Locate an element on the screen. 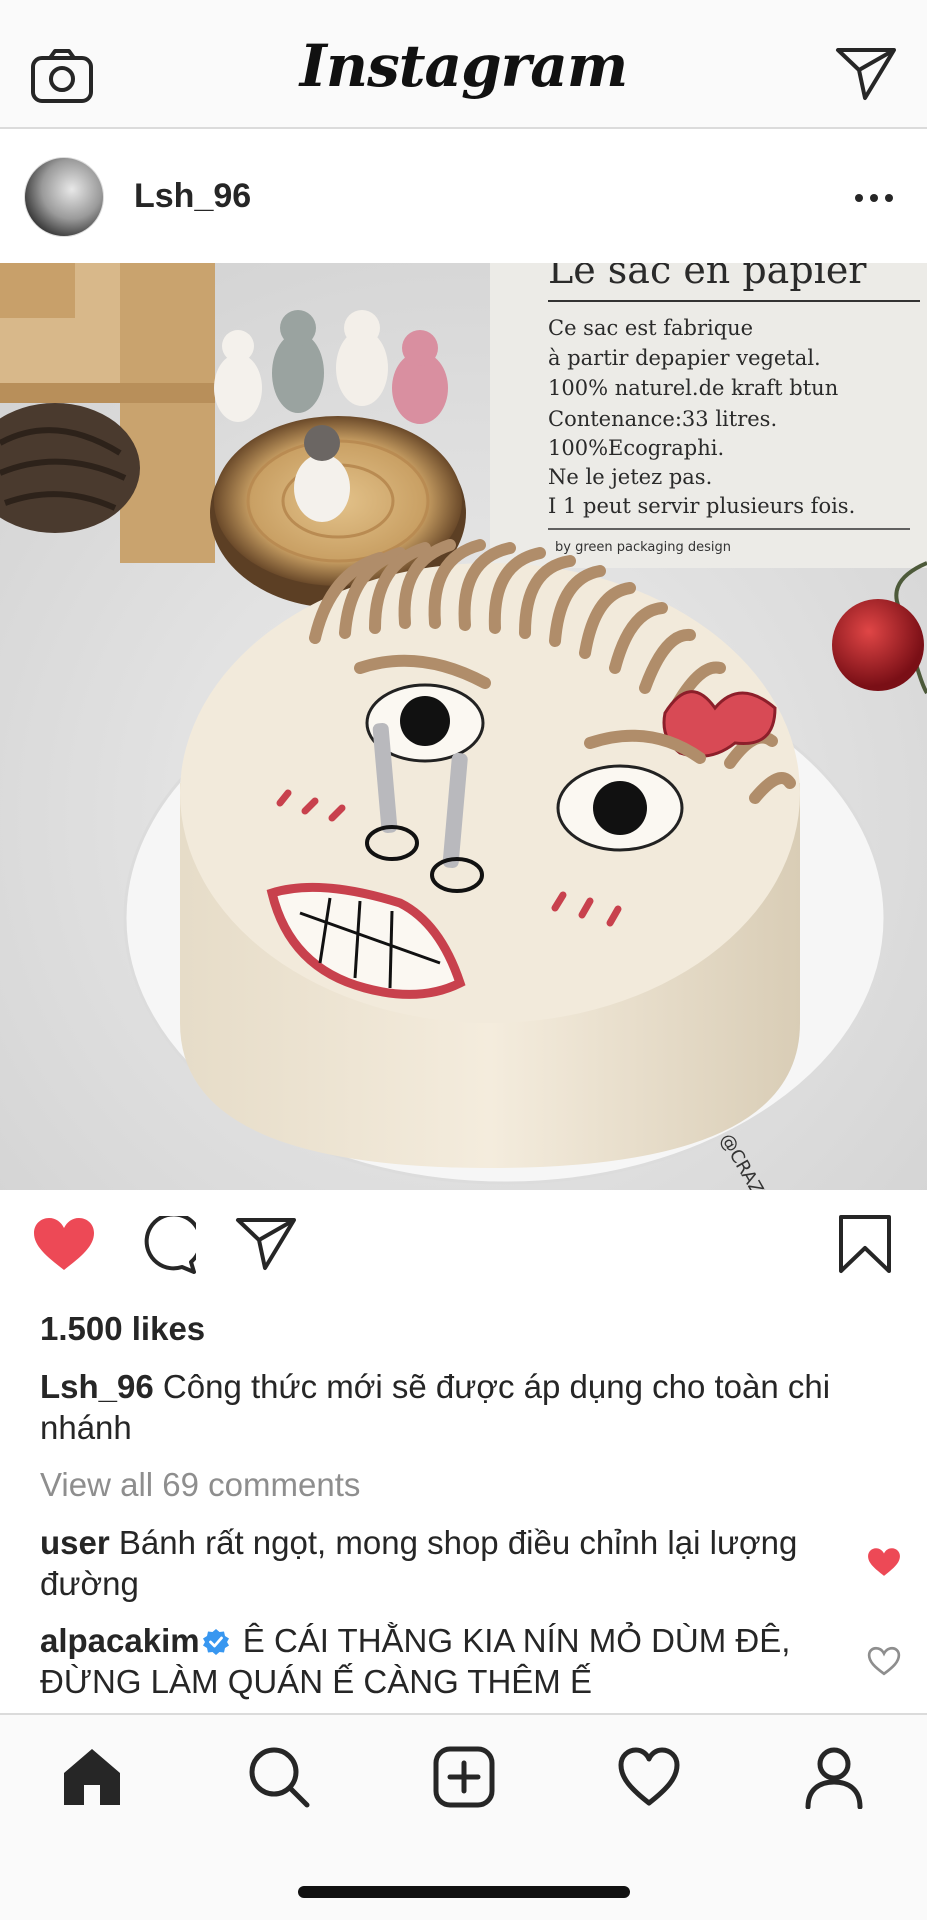  bookmark-icon is located at coordinates (865, 1244).